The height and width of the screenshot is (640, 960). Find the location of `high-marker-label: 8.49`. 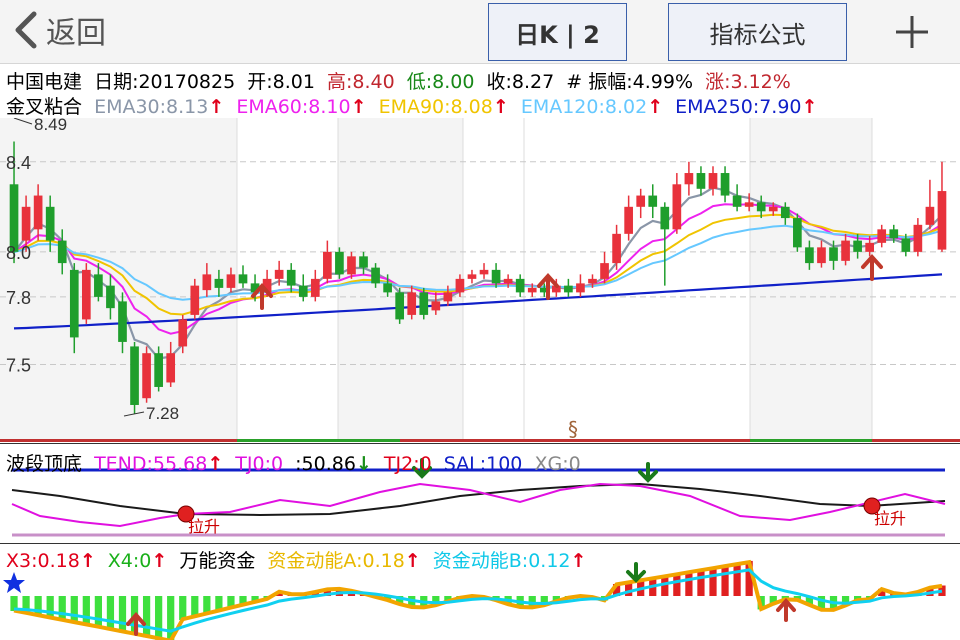

high-marker-label: 8.49 is located at coordinates (50, 126).